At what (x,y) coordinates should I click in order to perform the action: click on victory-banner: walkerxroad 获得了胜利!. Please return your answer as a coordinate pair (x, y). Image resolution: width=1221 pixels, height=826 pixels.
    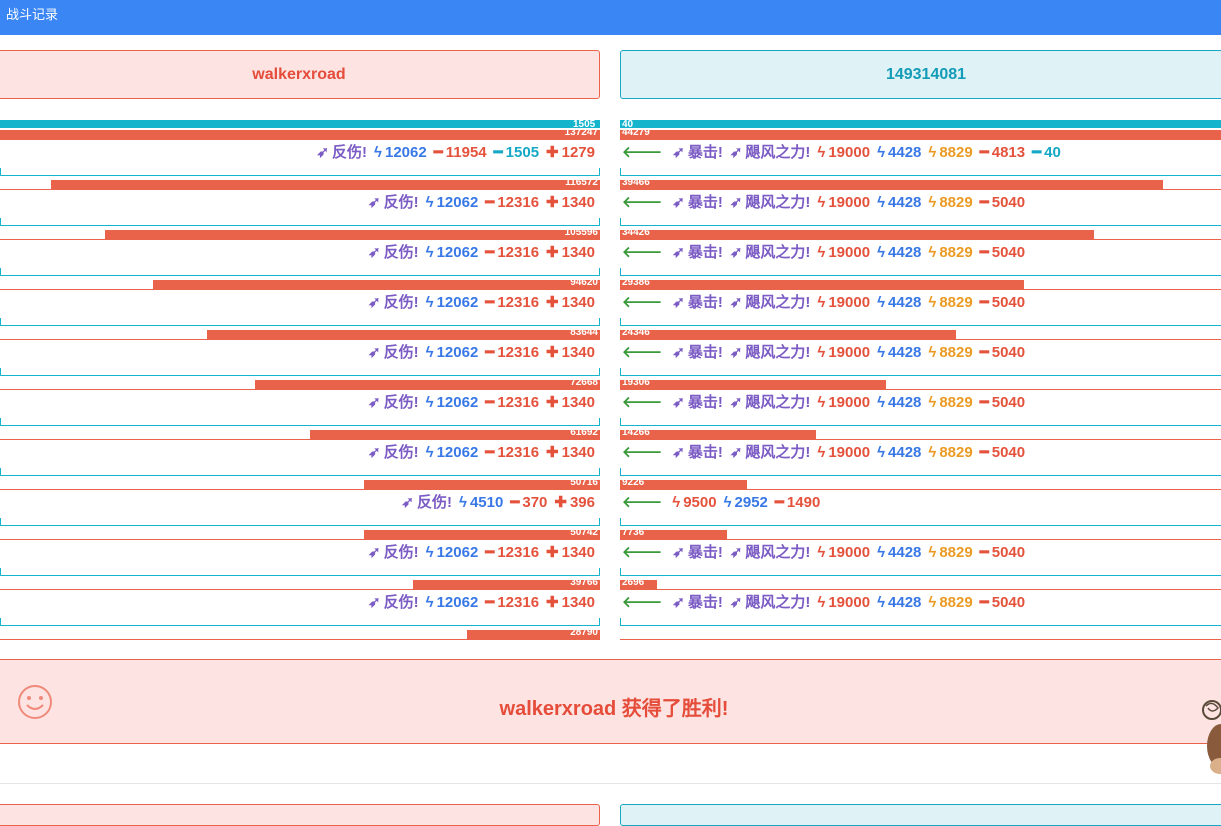
    Looking at the image, I should click on (610, 701).